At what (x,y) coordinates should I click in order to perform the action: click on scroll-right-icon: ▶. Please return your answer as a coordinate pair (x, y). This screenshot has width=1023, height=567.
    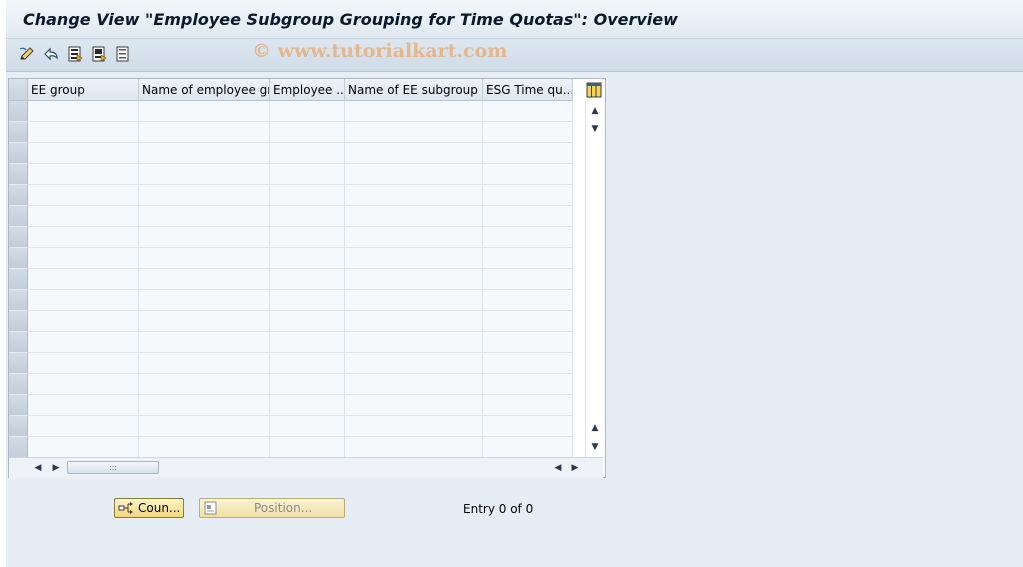
    Looking at the image, I should click on (56, 468).